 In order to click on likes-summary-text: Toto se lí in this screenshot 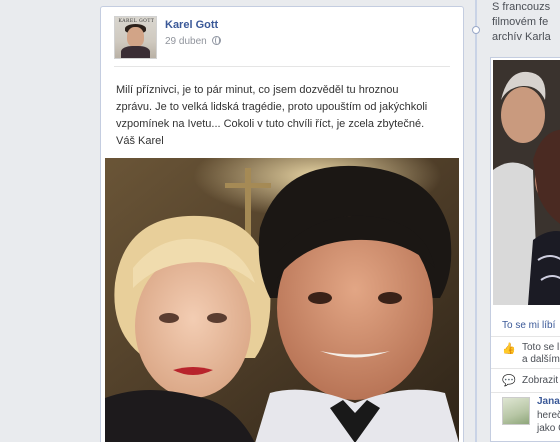, I will do `click(541, 348)`.